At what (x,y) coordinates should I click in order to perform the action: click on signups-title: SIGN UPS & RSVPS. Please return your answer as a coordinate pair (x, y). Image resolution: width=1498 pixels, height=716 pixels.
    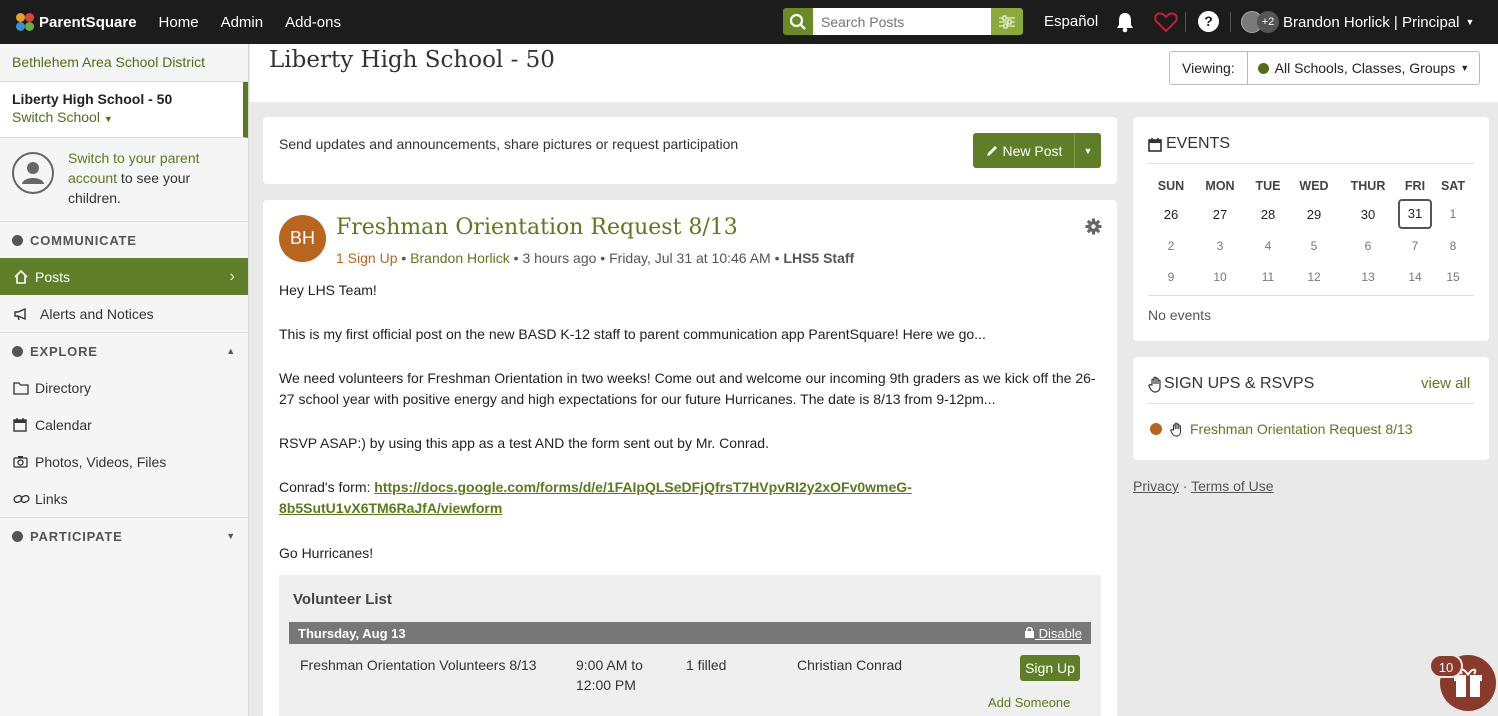
    Looking at the image, I should click on (1239, 383).